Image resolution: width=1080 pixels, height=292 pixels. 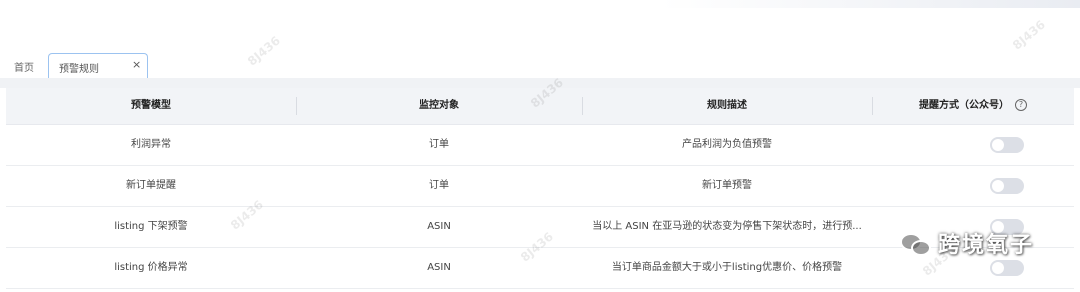 I want to click on cell-description: 当订单商品金额大于或小于listing优惠价、价格预警, so click(x=727, y=267).